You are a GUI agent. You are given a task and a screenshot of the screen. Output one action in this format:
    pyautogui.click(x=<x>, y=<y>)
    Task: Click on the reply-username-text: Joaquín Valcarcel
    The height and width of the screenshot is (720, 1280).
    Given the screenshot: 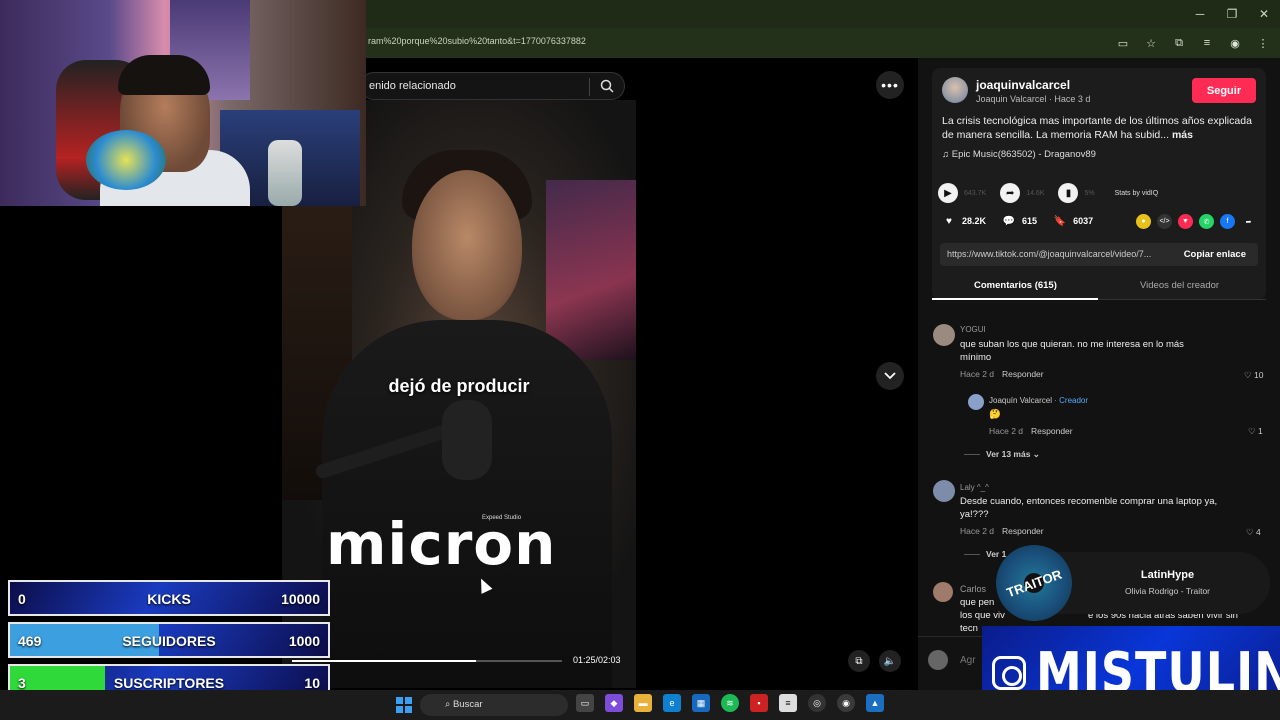 What is the action you would take?
    pyautogui.click(x=1020, y=400)
    